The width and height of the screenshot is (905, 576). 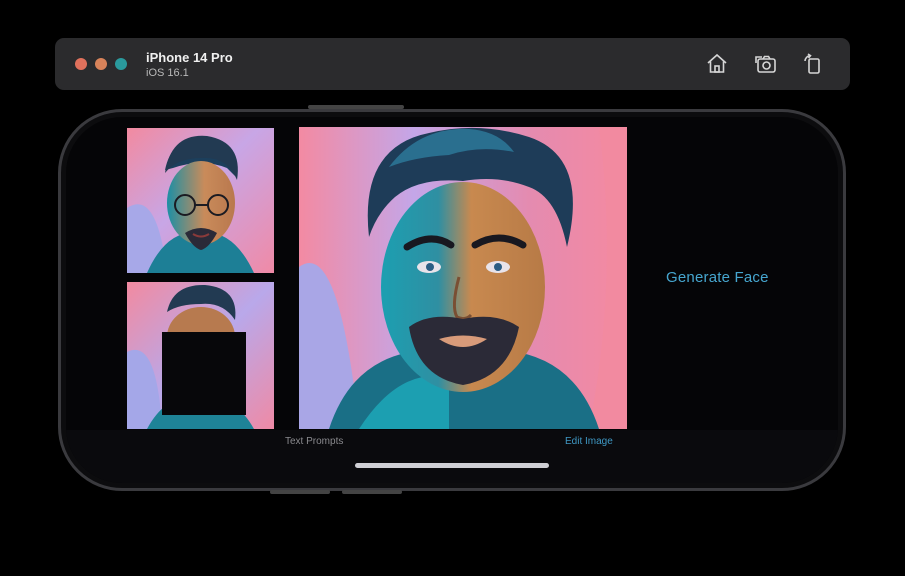 What do you see at coordinates (717, 64) in the screenshot?
I see `home-icon` at bounding box center [717, 64].